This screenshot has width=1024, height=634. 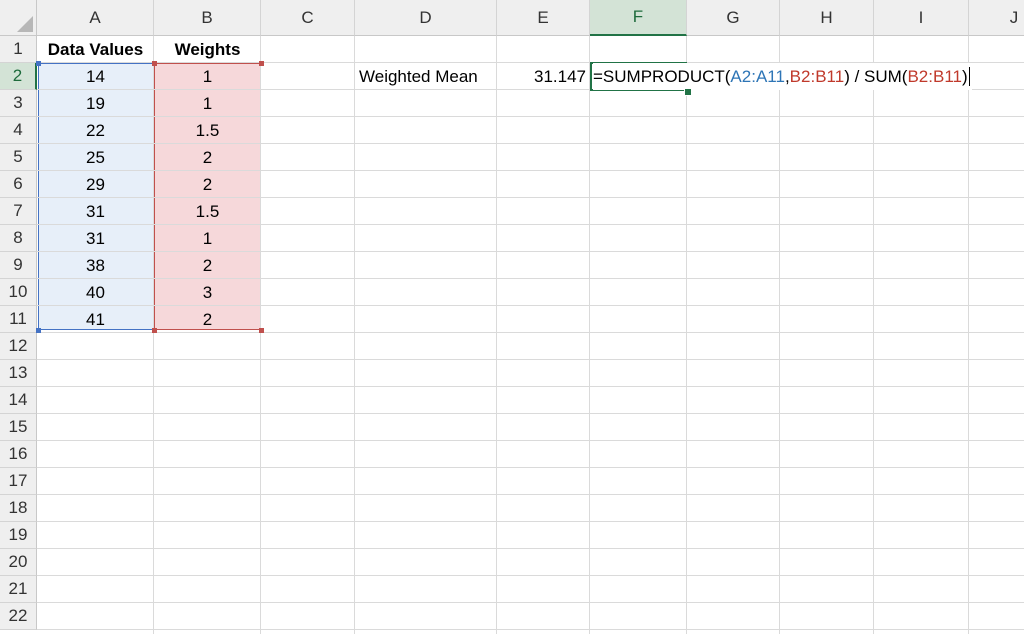 I want to click on row-header-2: 2, so click(x=18, y=76).